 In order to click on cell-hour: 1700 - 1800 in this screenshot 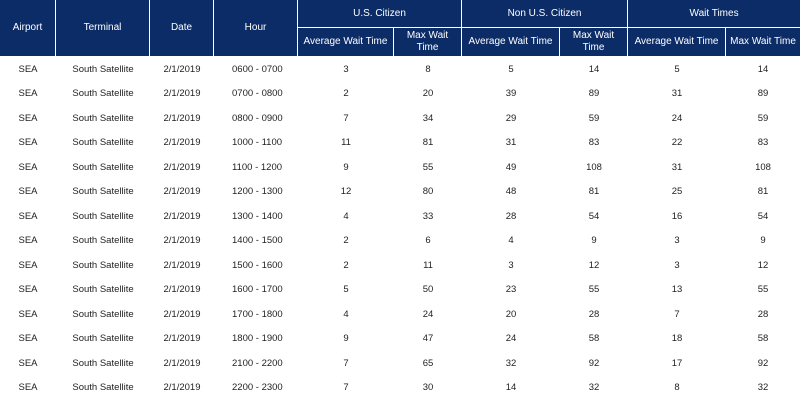, I will do `click(257, 314)`.